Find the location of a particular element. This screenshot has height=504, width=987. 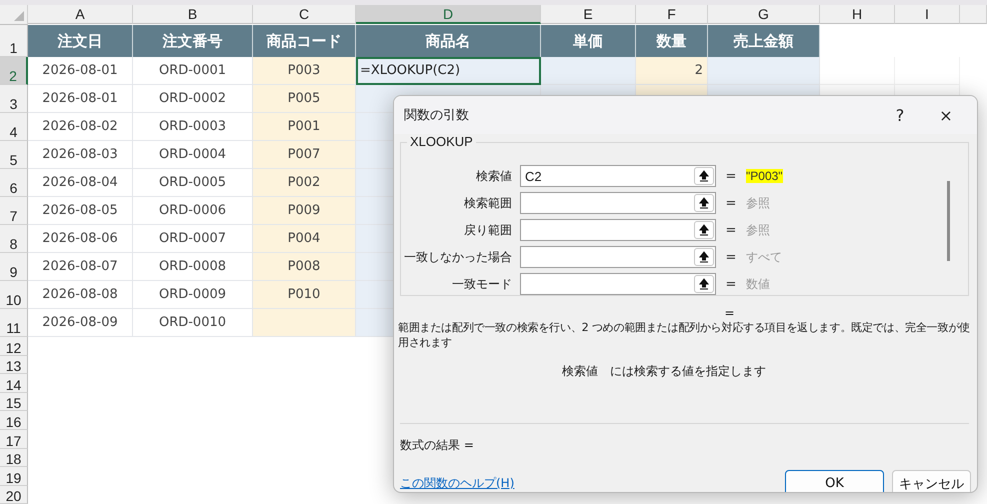

table-cell: 2026-08-08 is located at coordinates (80, 295).